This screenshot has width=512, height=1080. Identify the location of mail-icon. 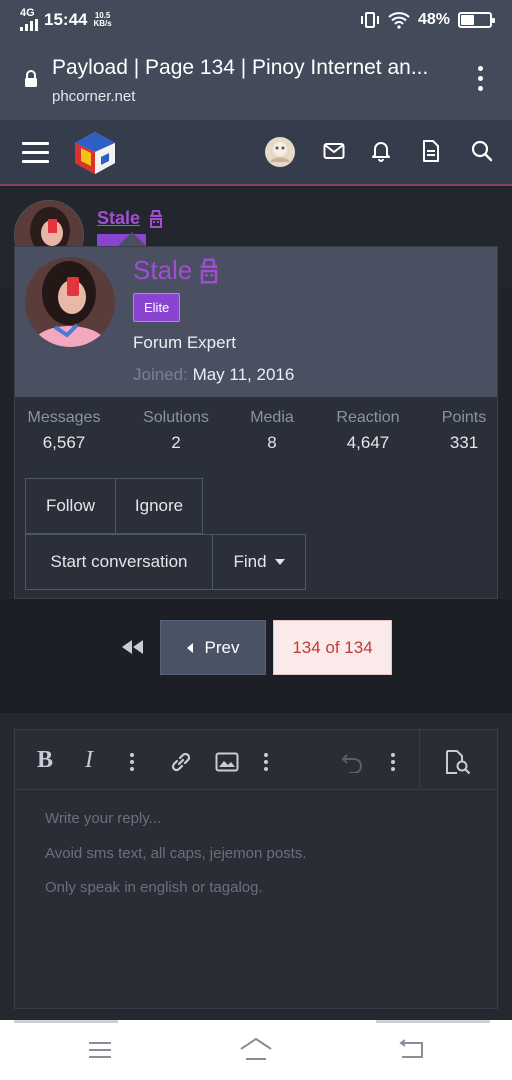
(334, 151).